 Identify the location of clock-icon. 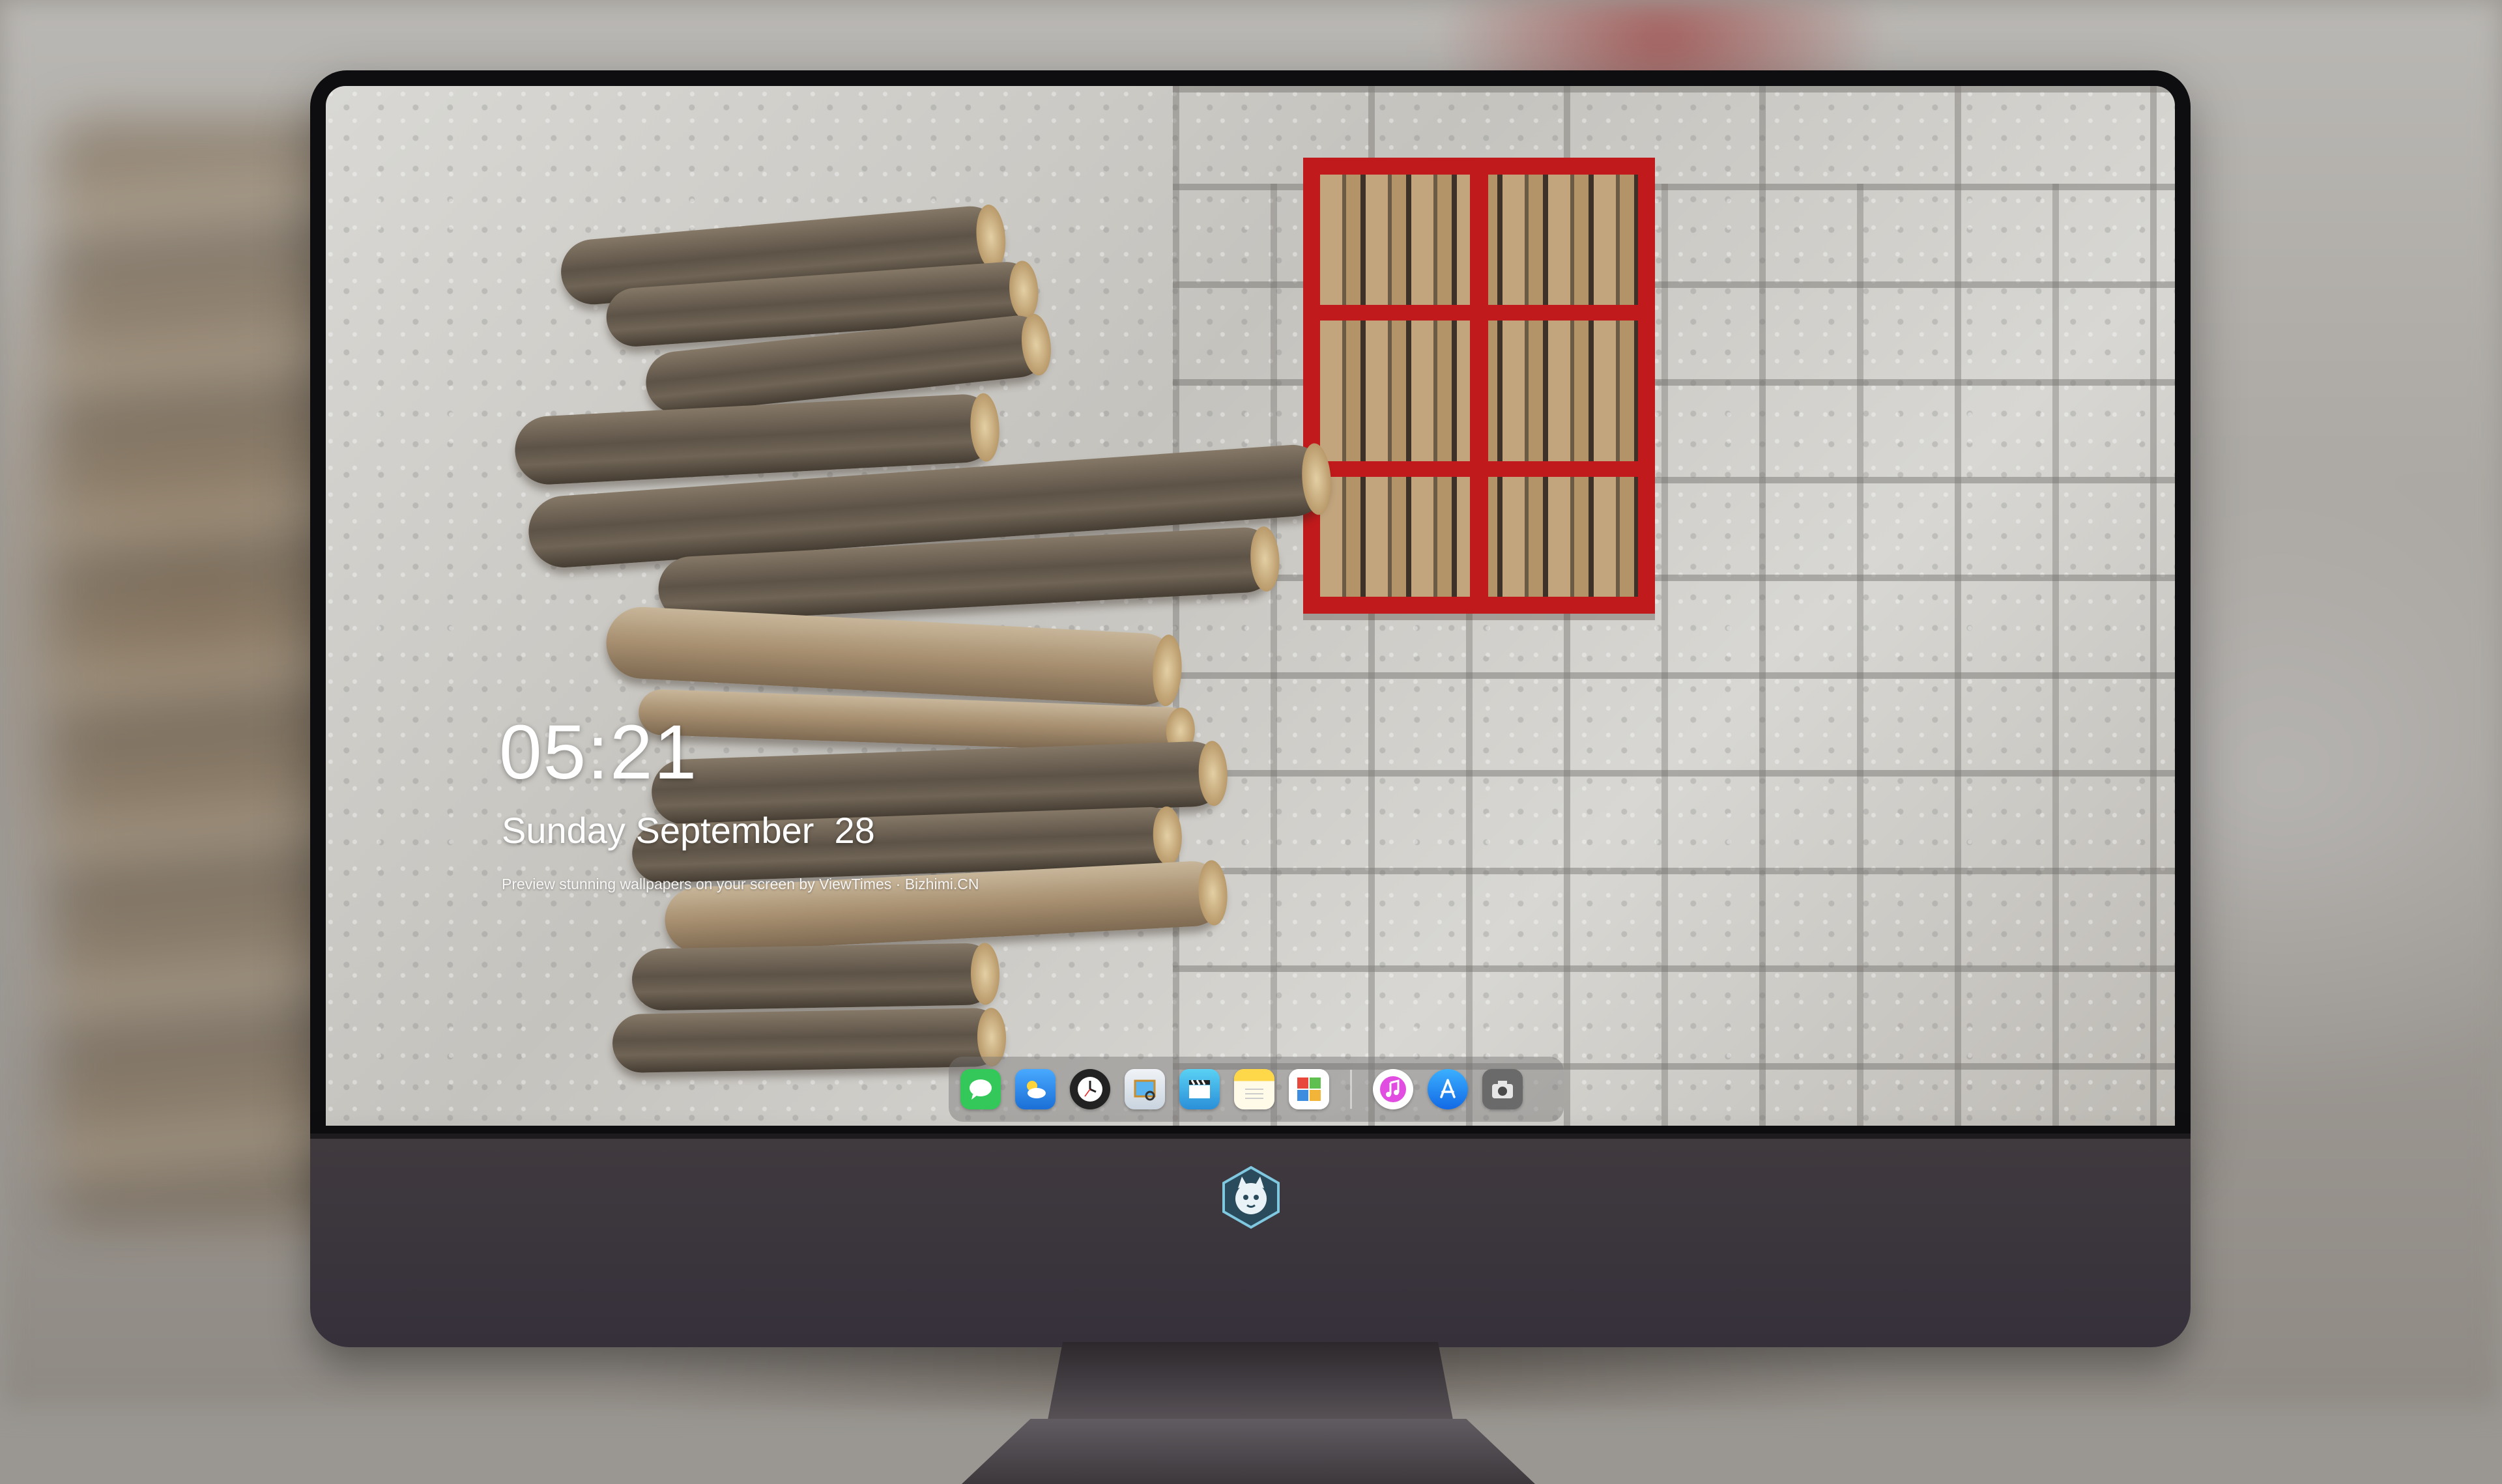
(1090, 1090).